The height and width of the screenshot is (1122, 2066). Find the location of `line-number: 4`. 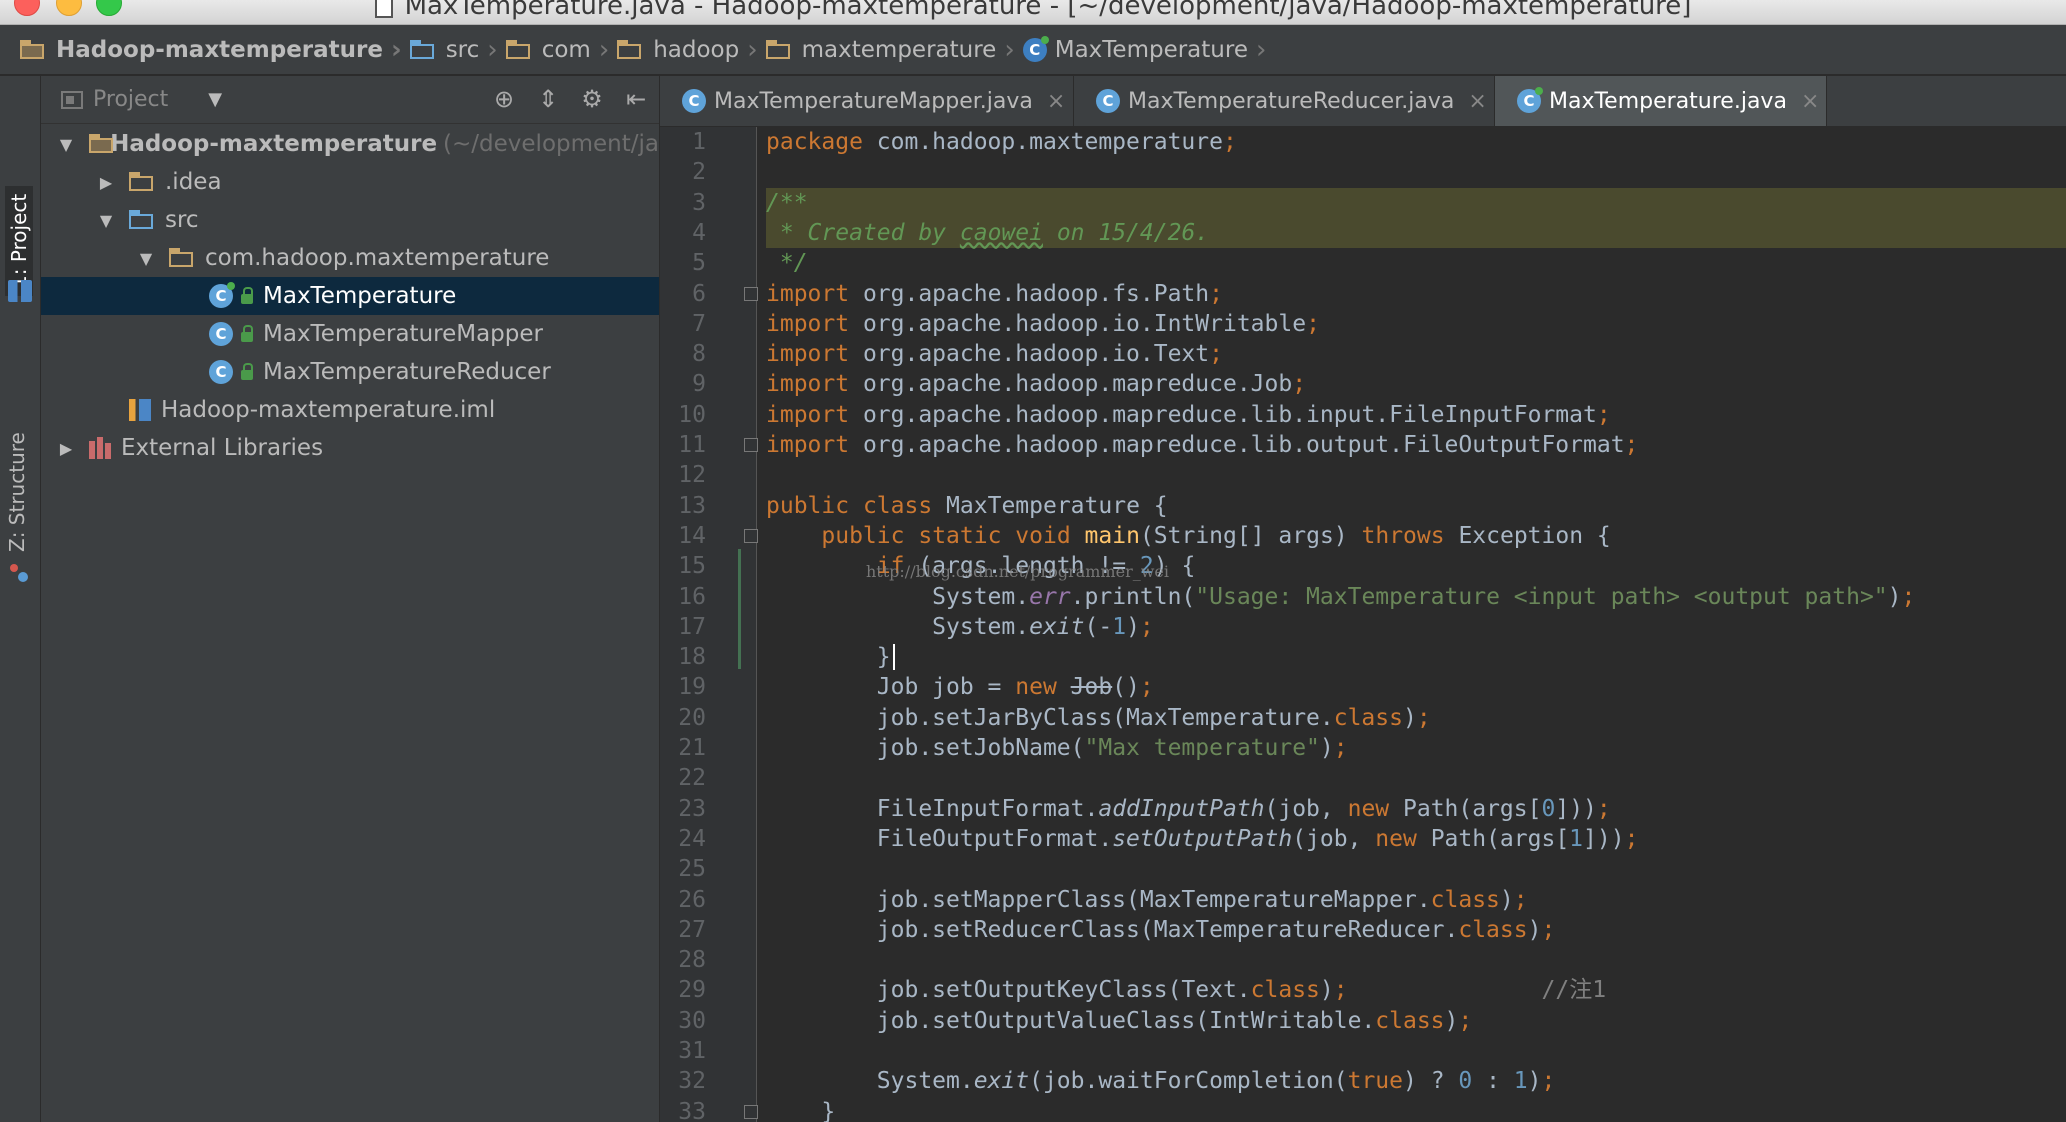

line-number: 4 is located at coordinates (699, 232).